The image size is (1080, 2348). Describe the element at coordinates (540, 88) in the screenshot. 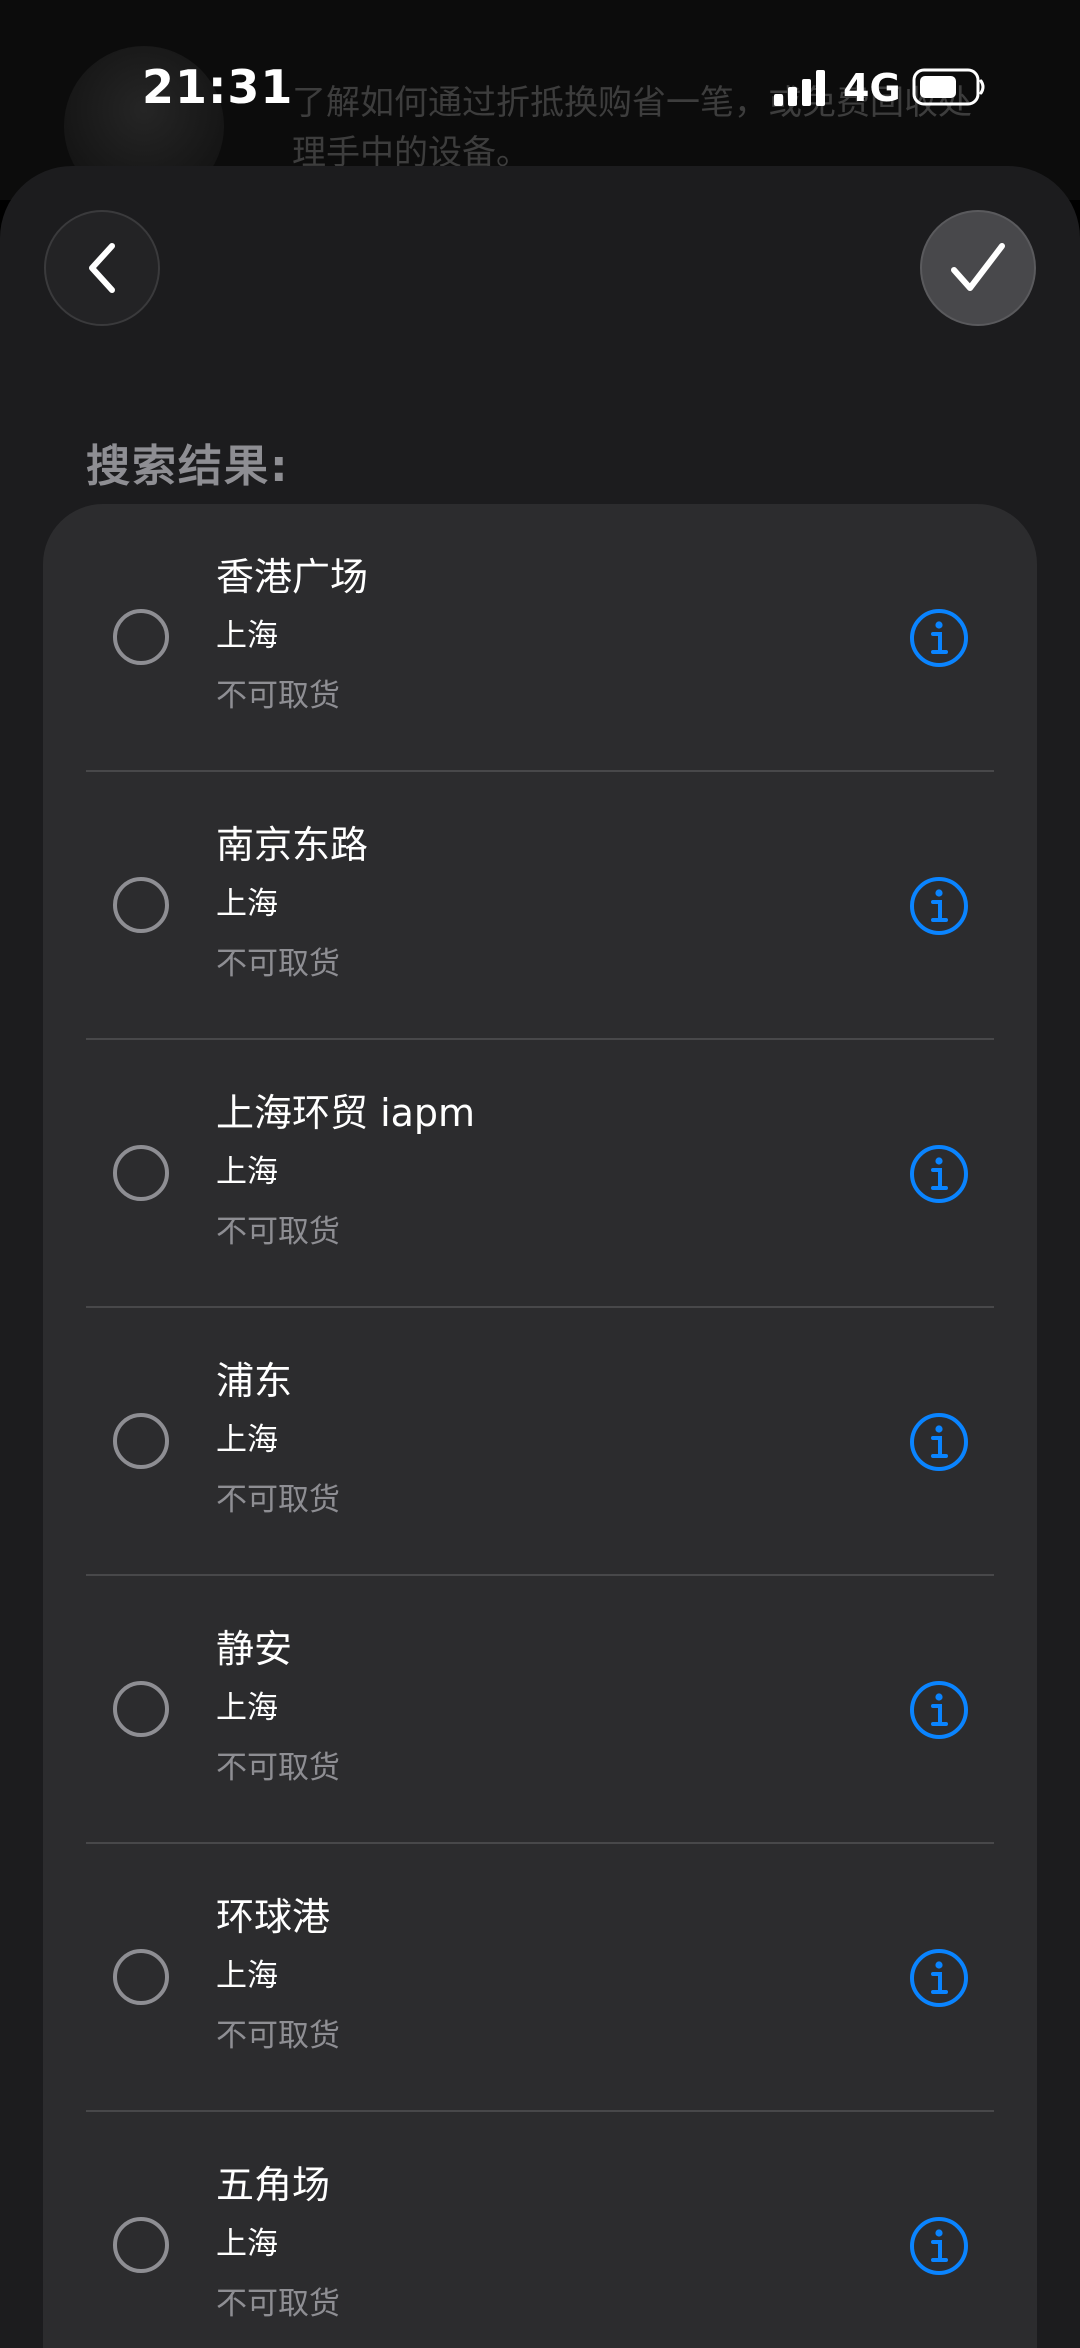

I see `status-bar: 21:31 4G` at that location.